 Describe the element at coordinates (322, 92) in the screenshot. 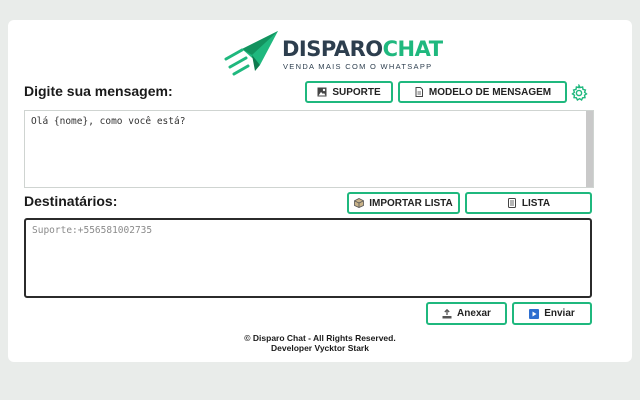

I see `image-icon` at that location.